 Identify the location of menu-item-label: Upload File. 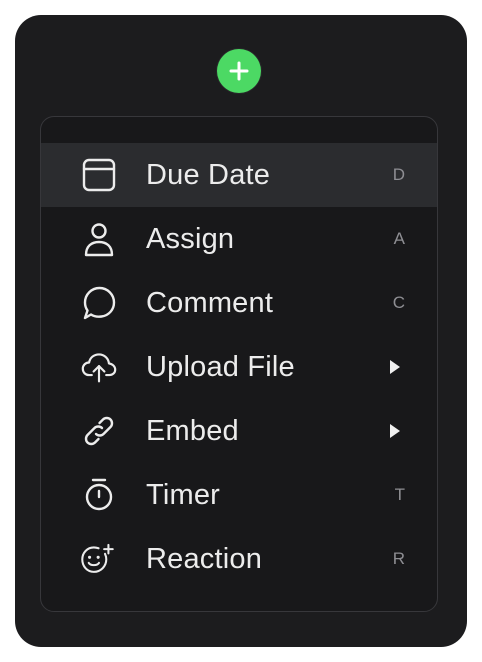
(220, 367).